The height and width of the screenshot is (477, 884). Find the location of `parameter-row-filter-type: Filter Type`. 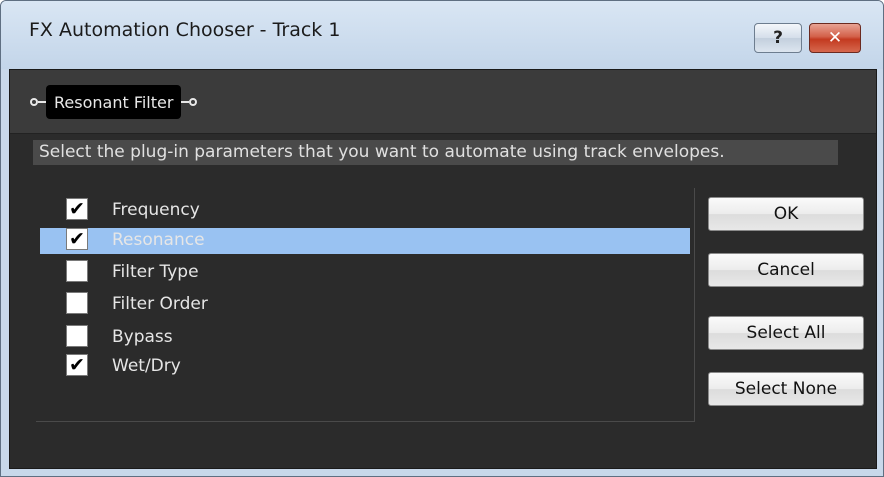

parameter-row-filter-type: Filter Type is located at coordinates (365, 273).